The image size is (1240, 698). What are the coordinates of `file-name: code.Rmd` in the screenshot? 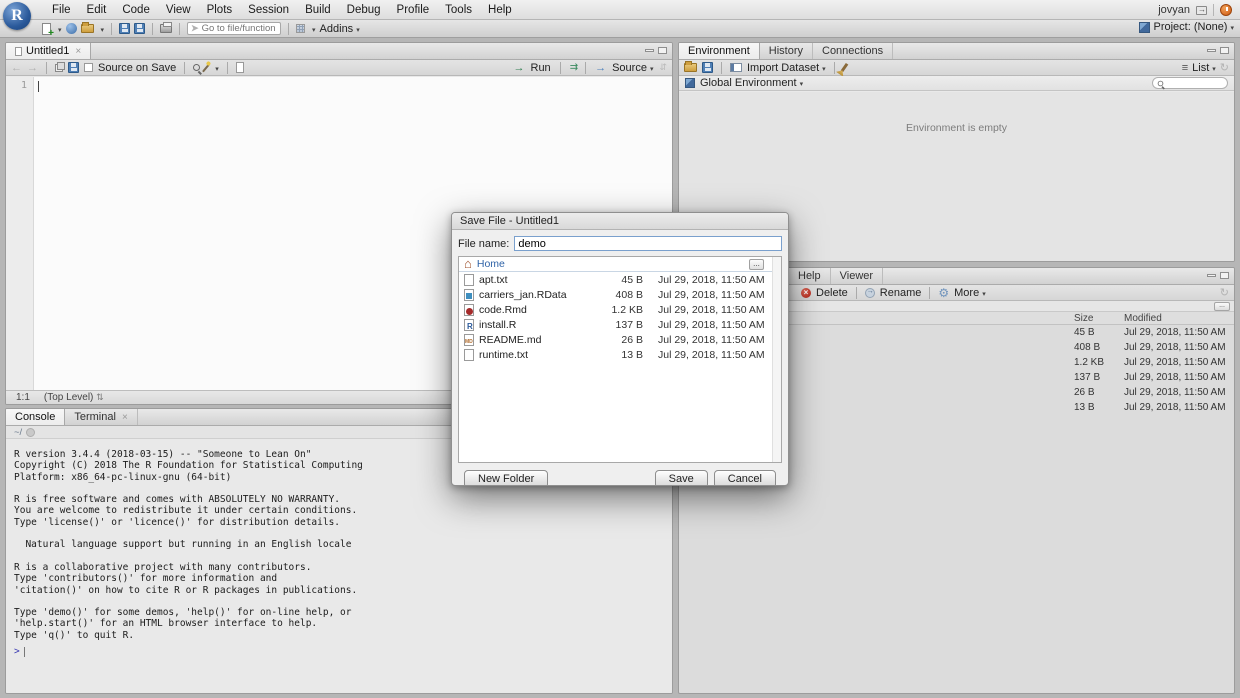 It's located at (503, 309).